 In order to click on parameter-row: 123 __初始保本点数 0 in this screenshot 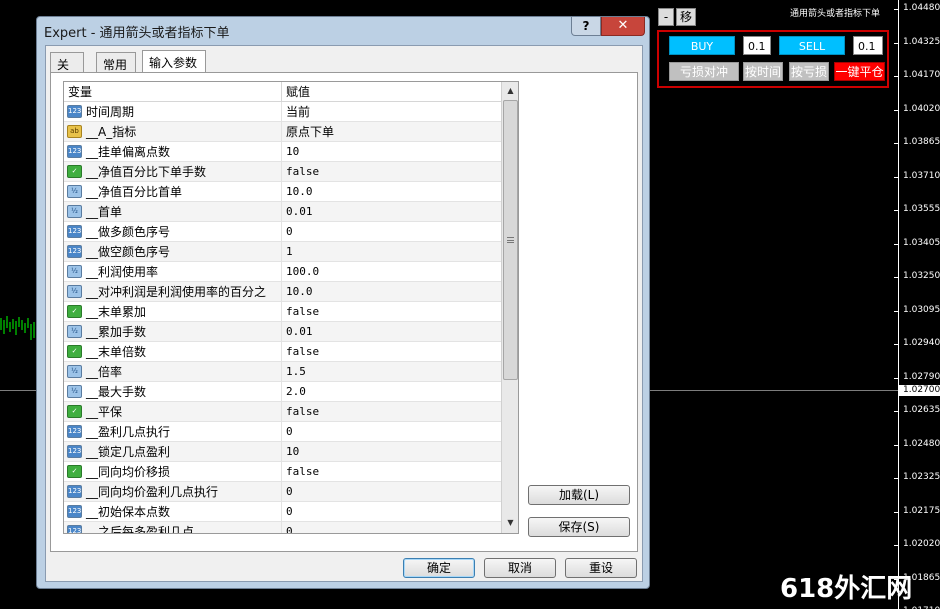, I will do `click(282, 512)`.